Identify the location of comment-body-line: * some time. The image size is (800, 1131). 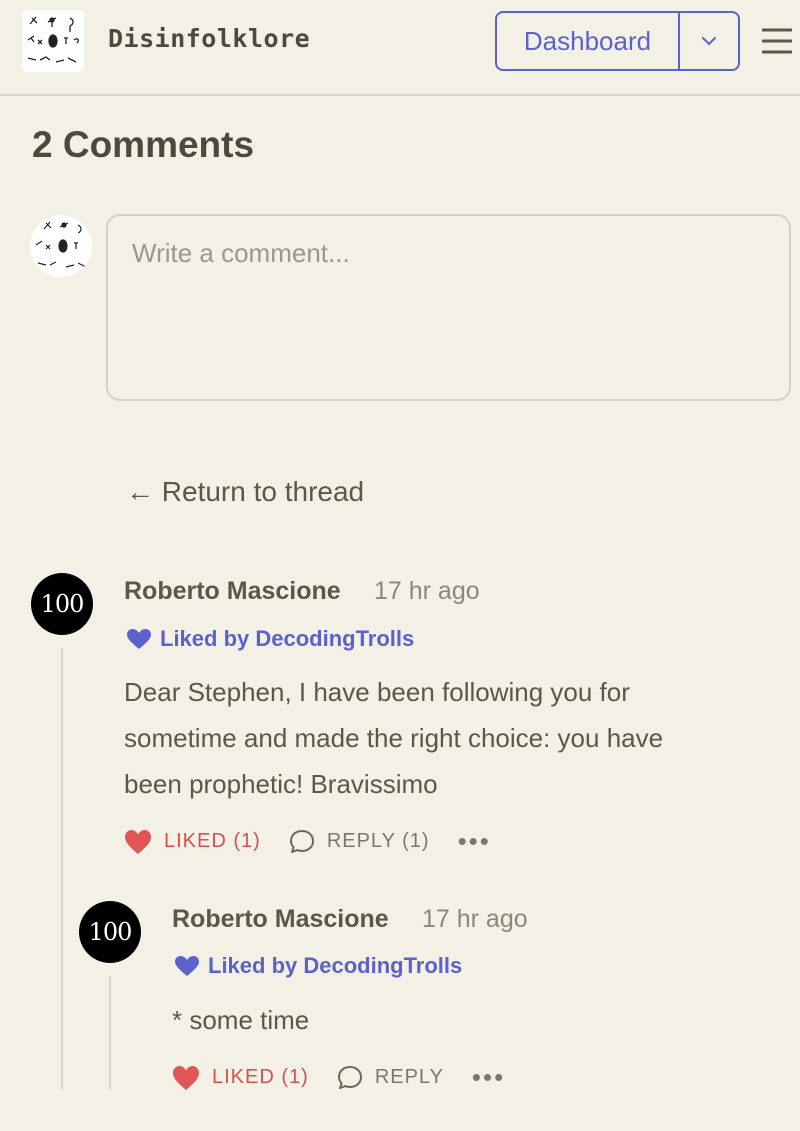
(241, 1020).